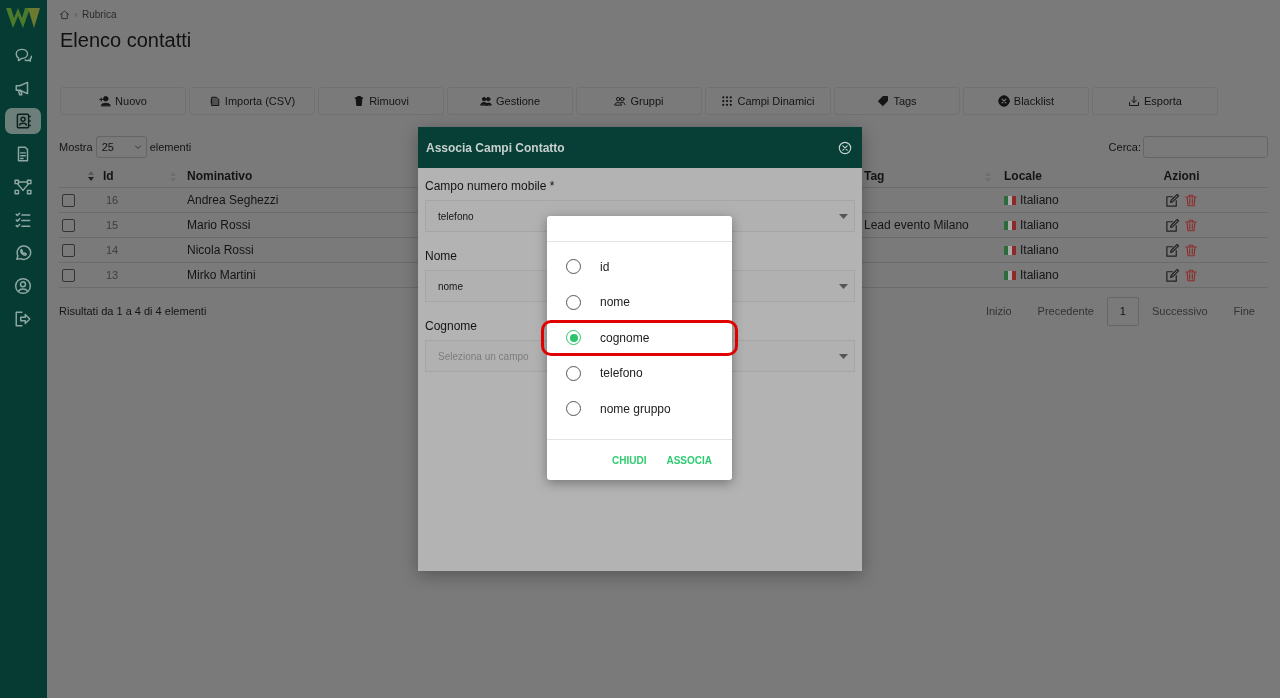 This screenshot has width=1280, height=698. Describe the element at coordinates (112, 249) in the screenshot. I see `table-cell: 14` at that location.